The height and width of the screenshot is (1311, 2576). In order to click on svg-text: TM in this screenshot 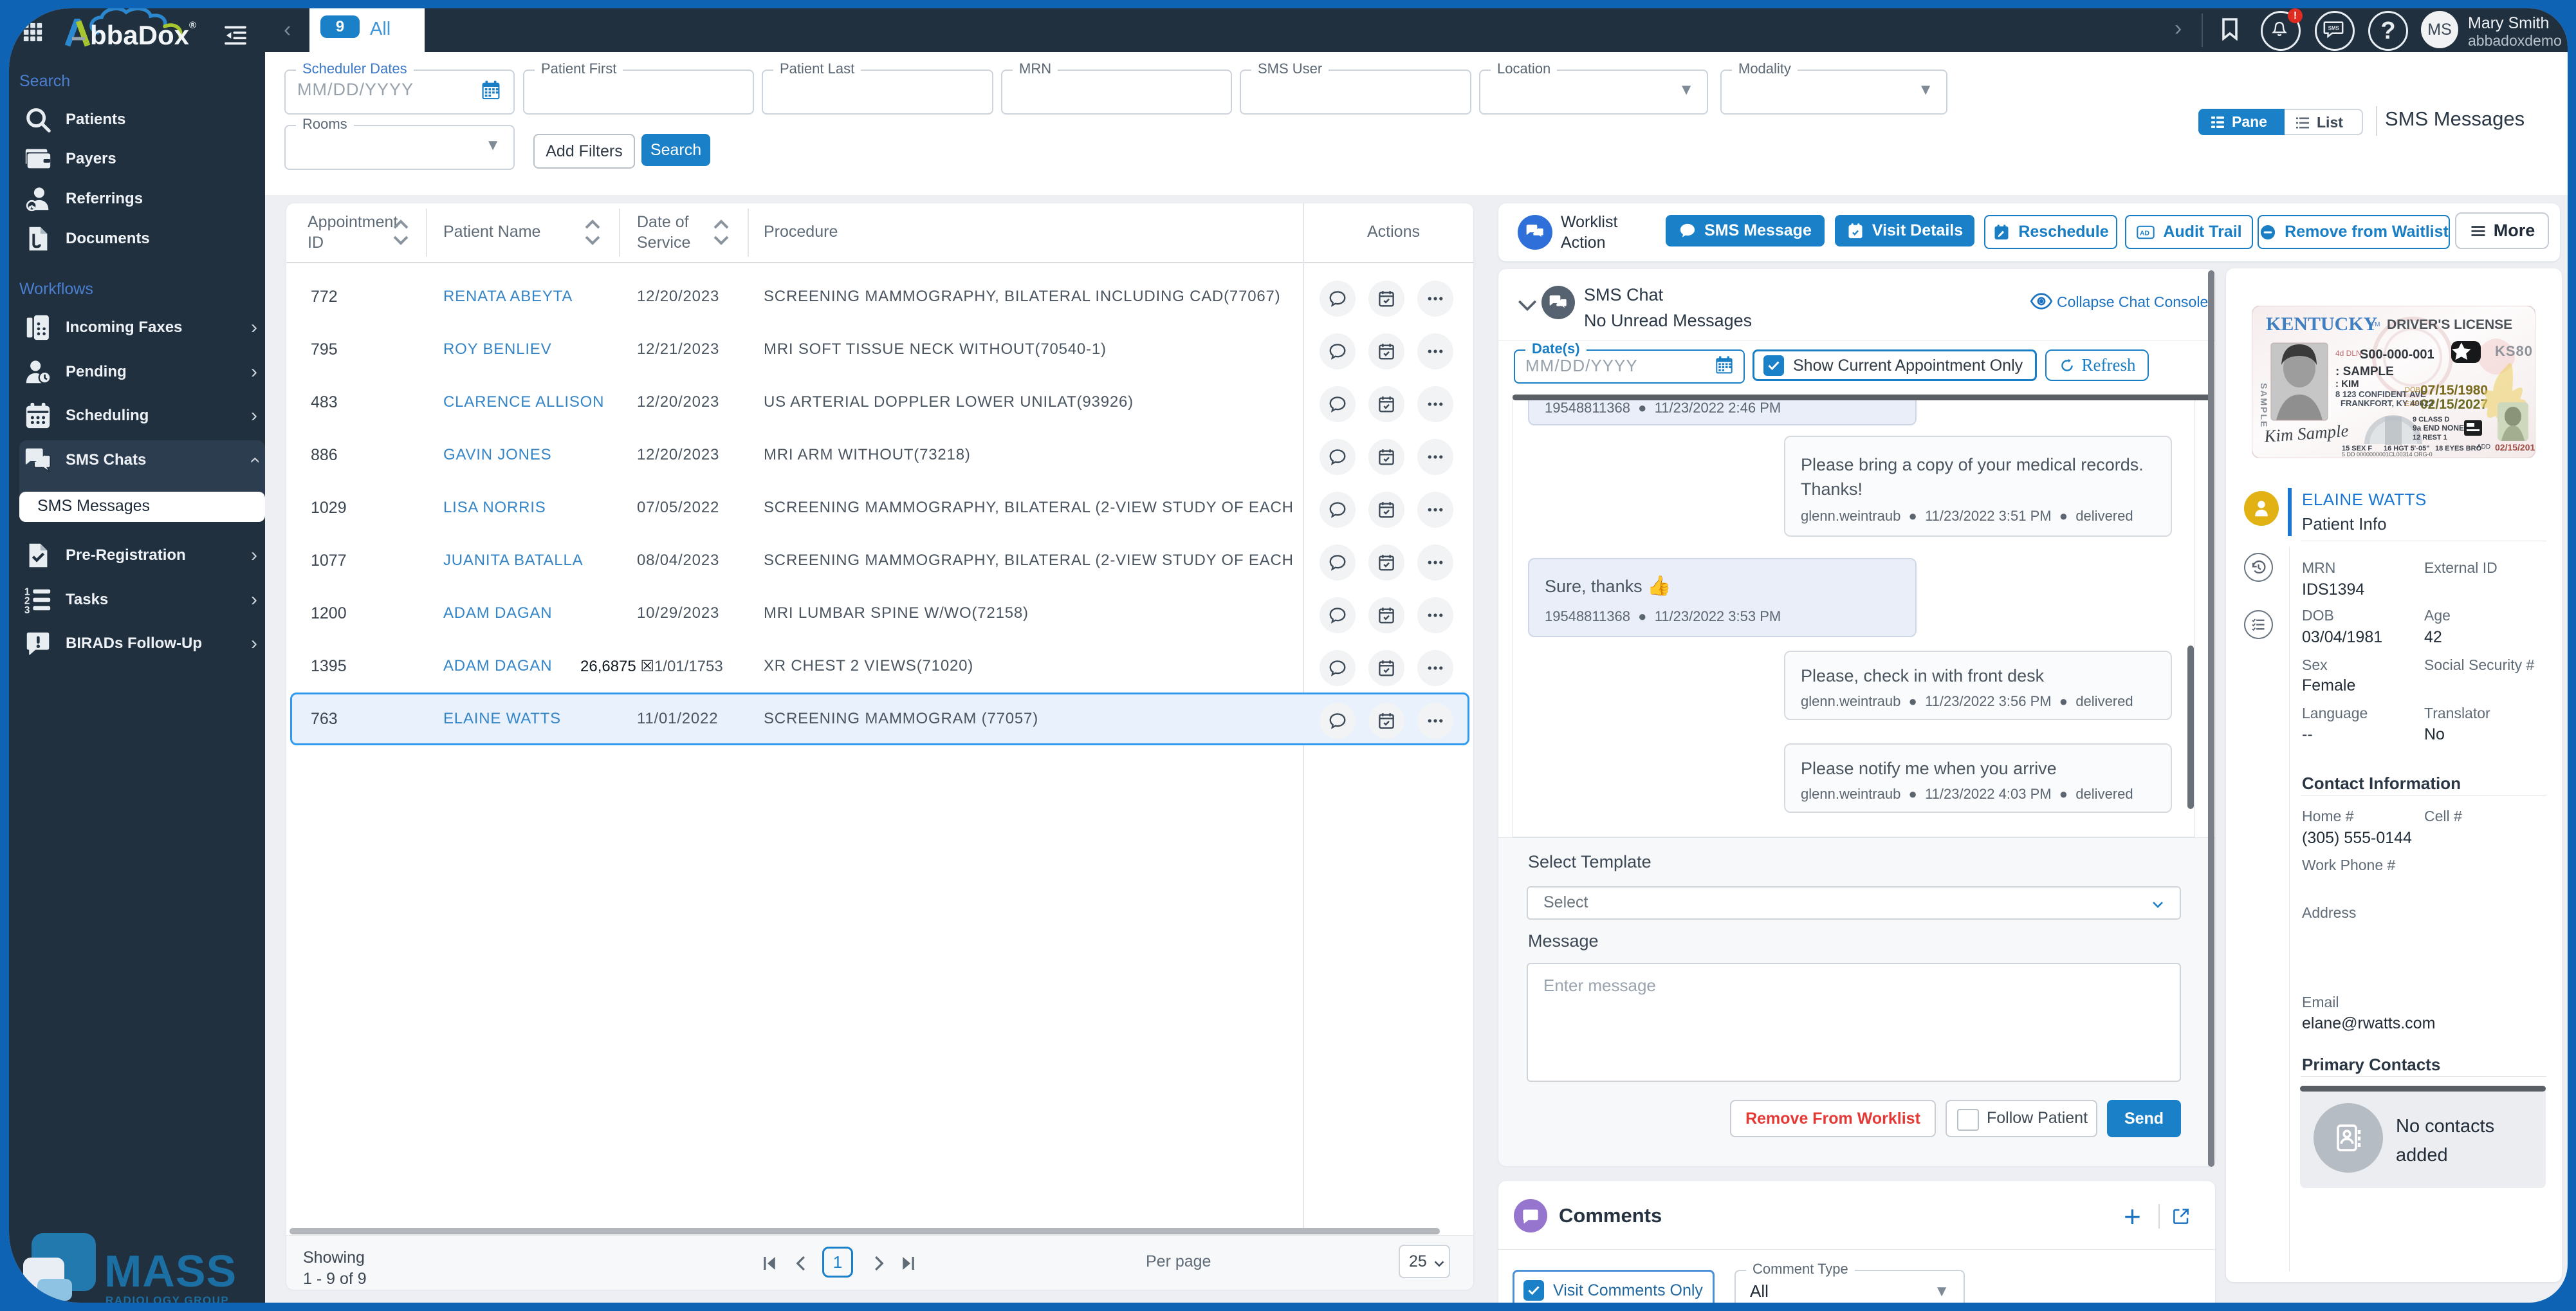, I will do `click(2375, 324)`.